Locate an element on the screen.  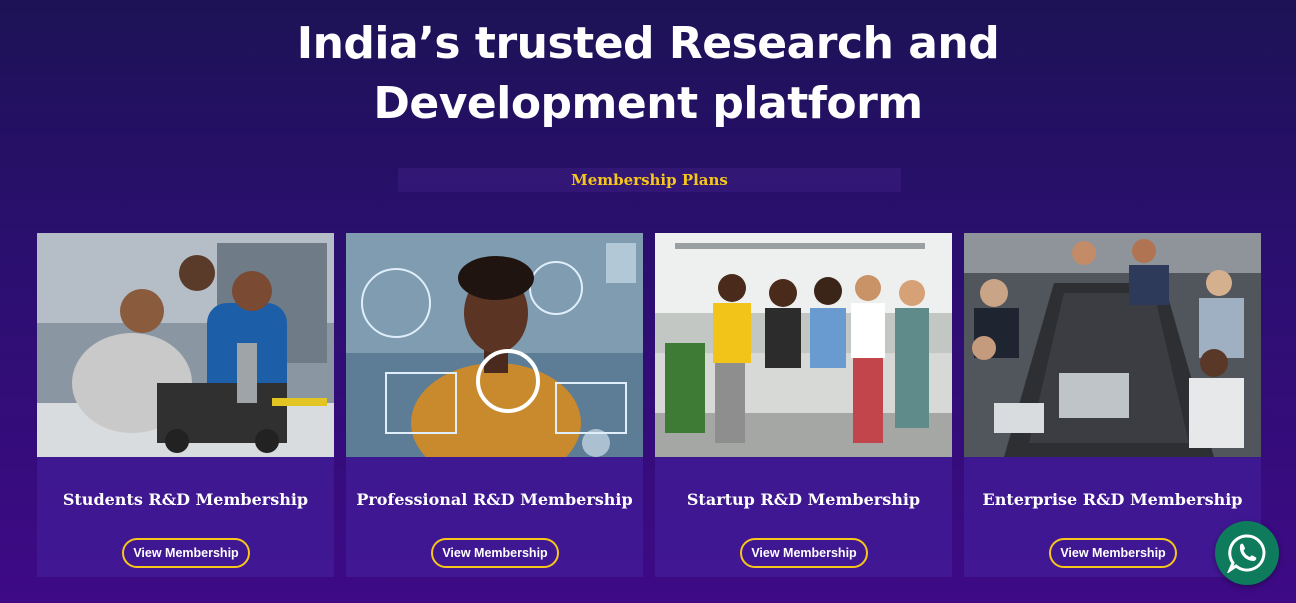
woman-holographic-interface-photo is located at coordinates (494, 345).